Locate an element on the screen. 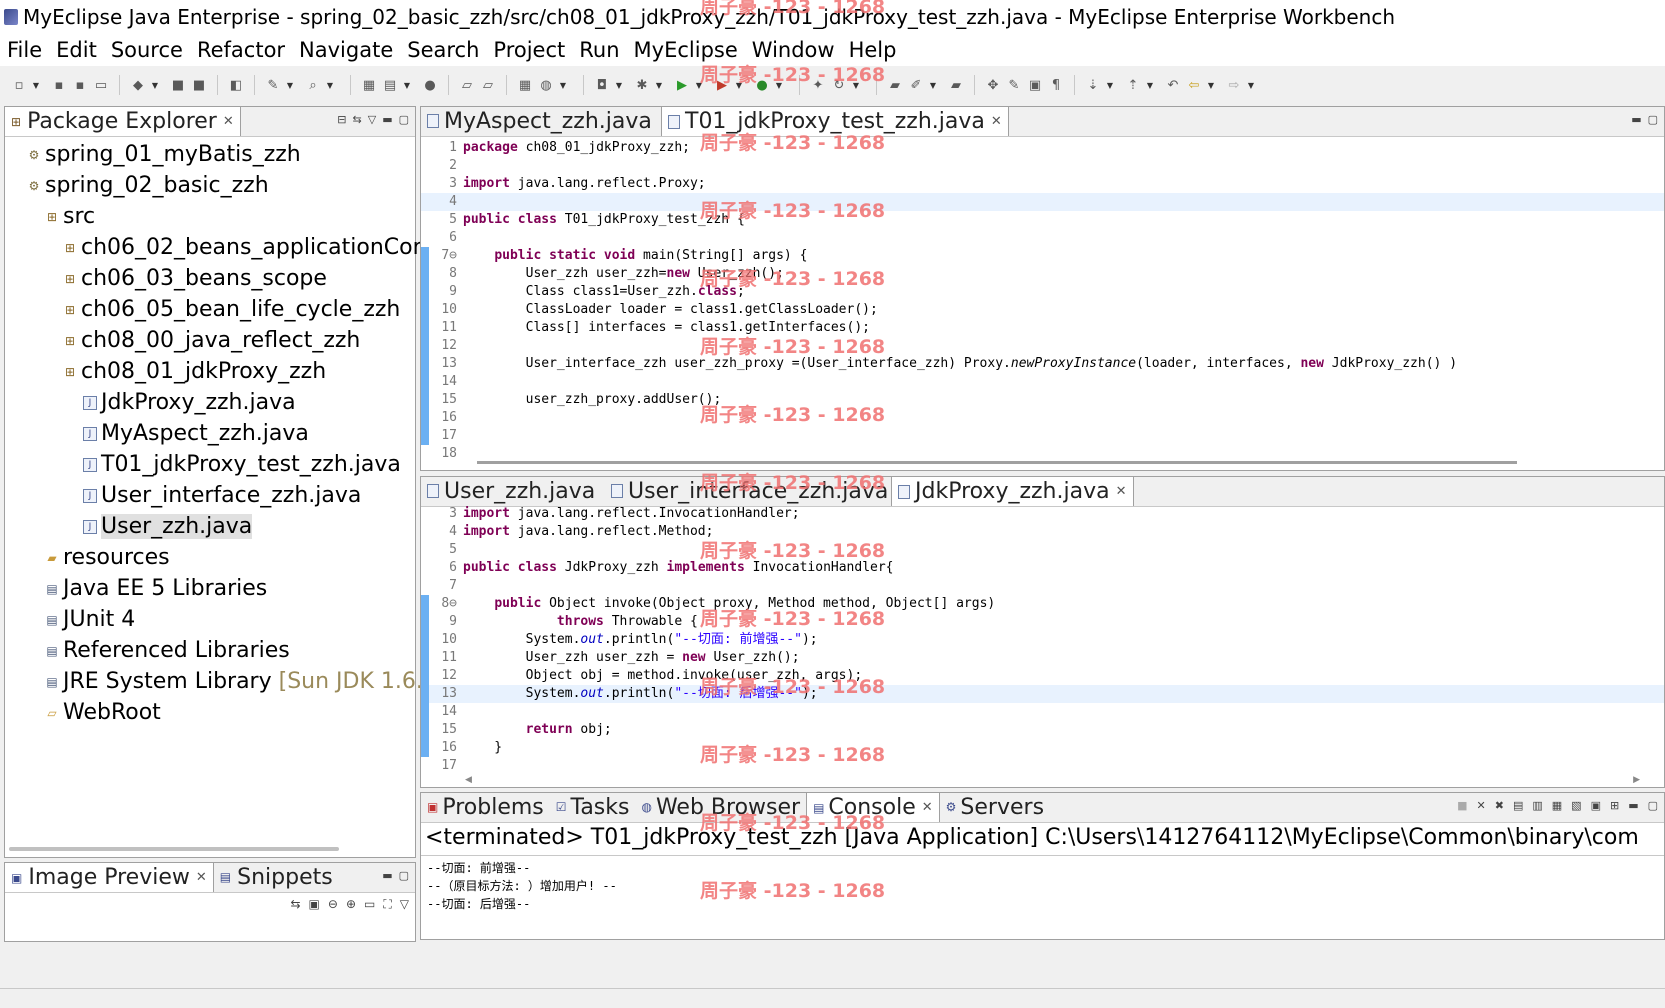 The width and height of the screenshot is (1665, 1008). tab-image-preview: ▣ Image Preview ✕ is located at coordinates (109, 877).